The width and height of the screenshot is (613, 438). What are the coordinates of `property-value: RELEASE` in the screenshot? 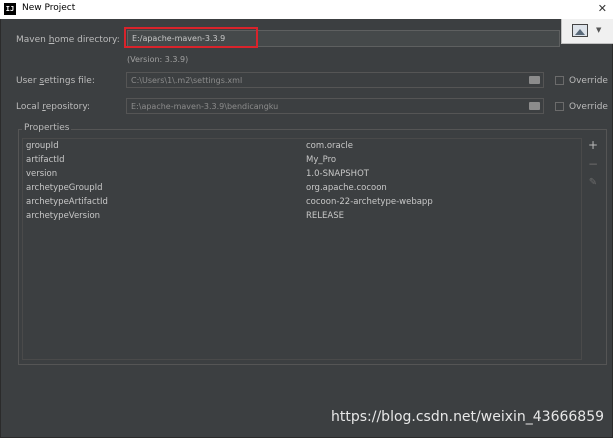 It's located at (325, 216).